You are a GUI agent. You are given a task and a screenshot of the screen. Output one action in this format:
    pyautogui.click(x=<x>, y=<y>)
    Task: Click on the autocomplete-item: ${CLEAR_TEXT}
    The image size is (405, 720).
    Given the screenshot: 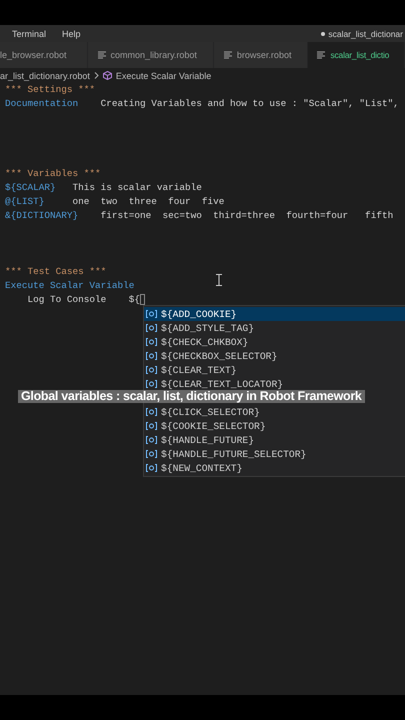 What is the action you would take?
    pyautogui.click(x=274, y=370)
    